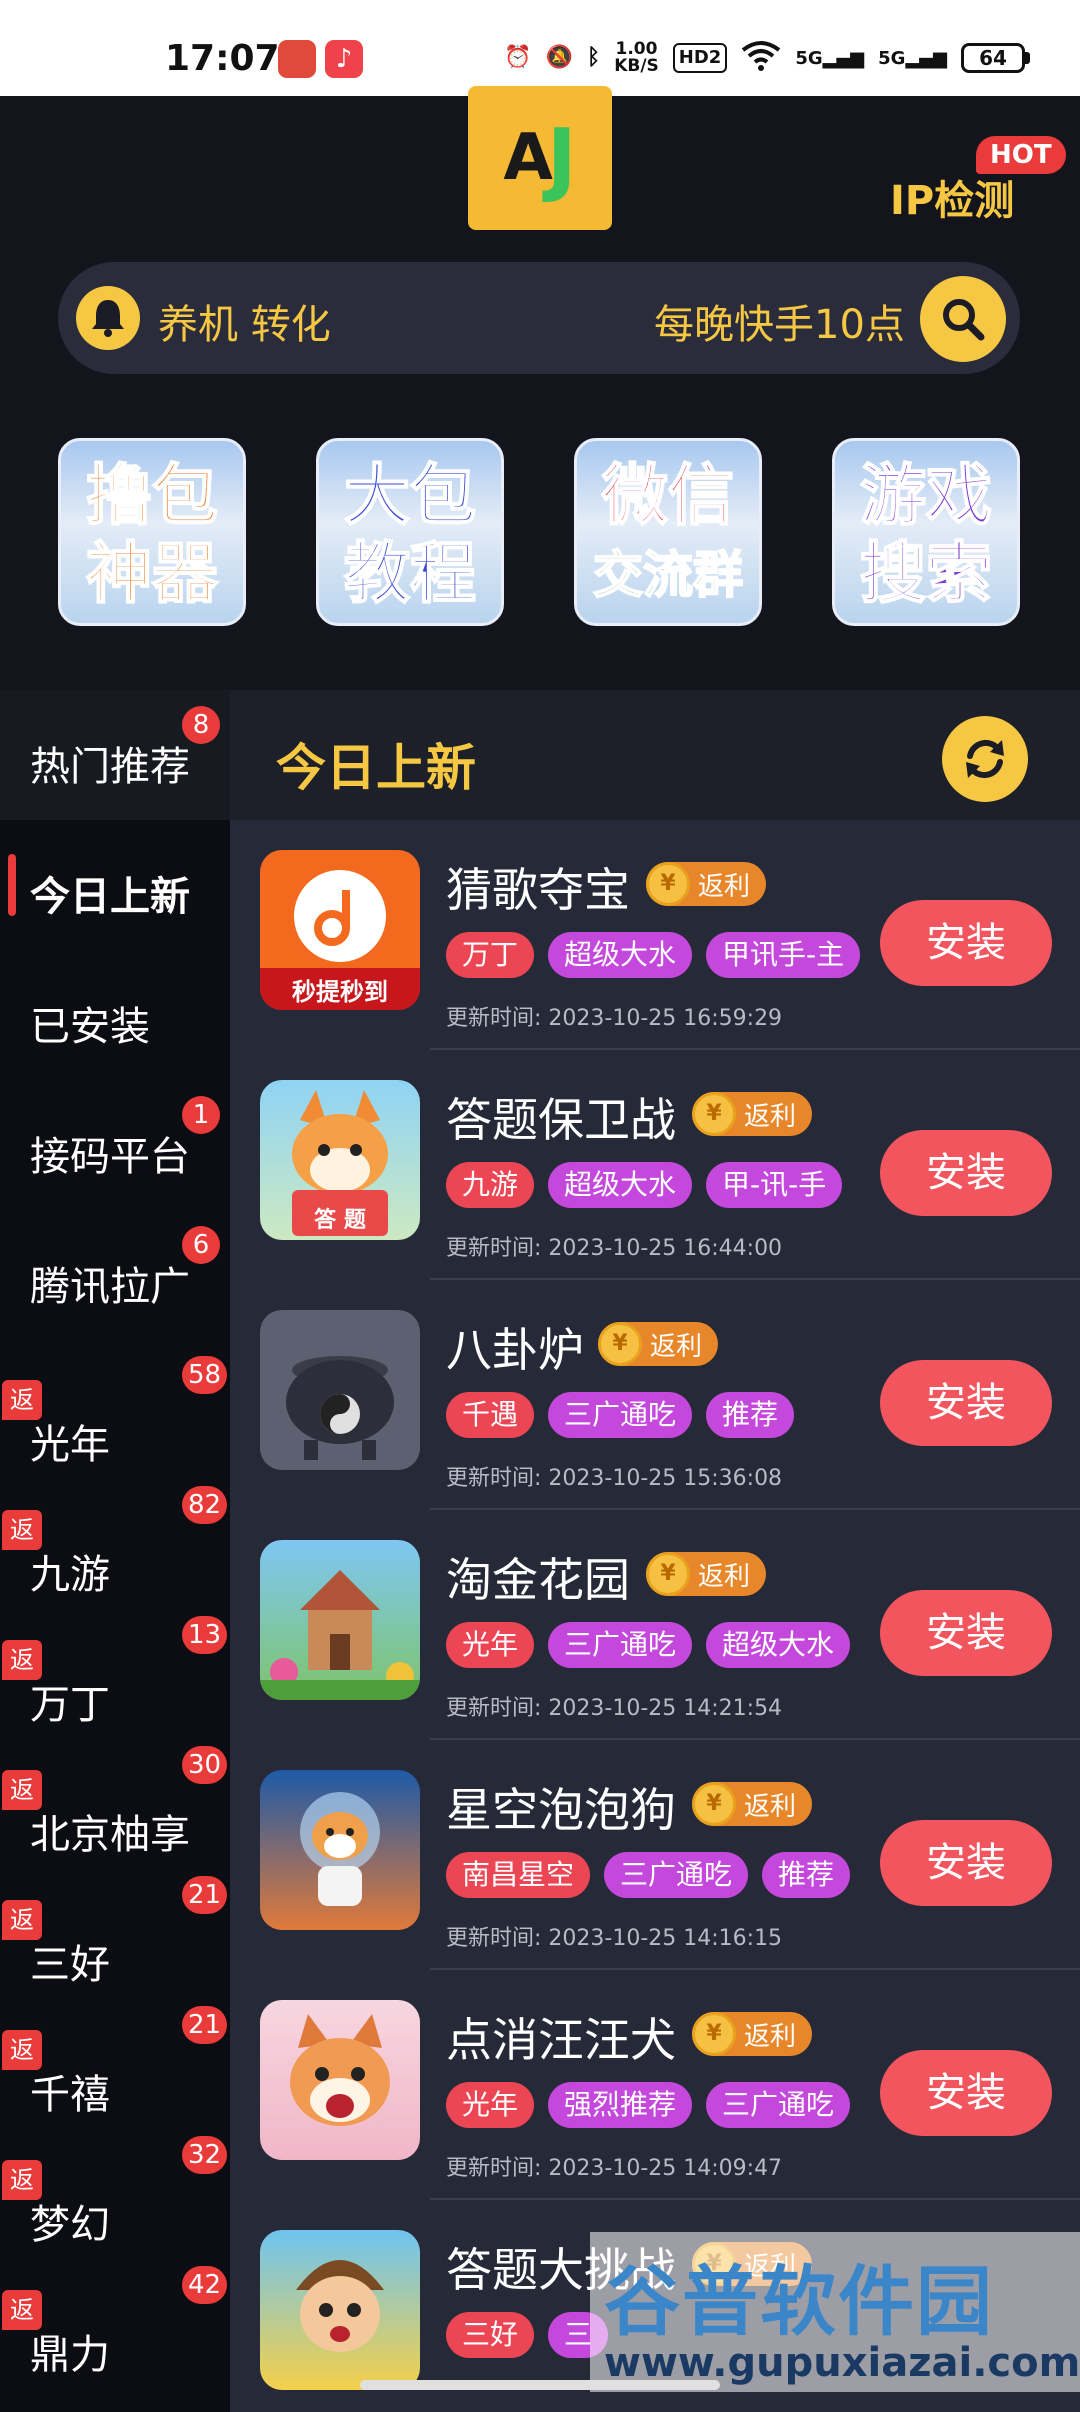 Image resolution: width=1080 pixels, height=2412 pixels. I want to click on app-icon-cauldron, so click(340, 1390).